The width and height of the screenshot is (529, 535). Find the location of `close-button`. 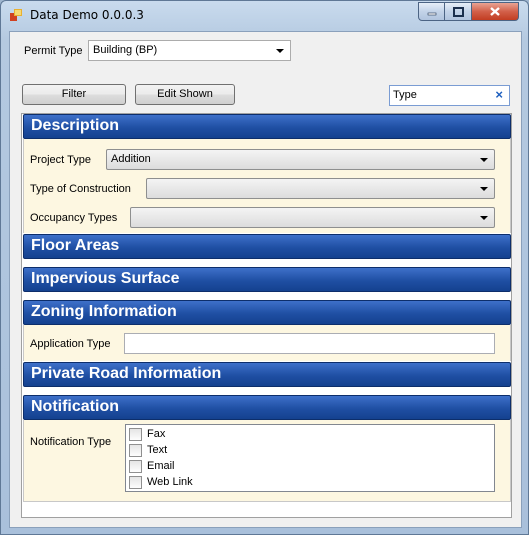

close-button is located at coordinates (495, 11).